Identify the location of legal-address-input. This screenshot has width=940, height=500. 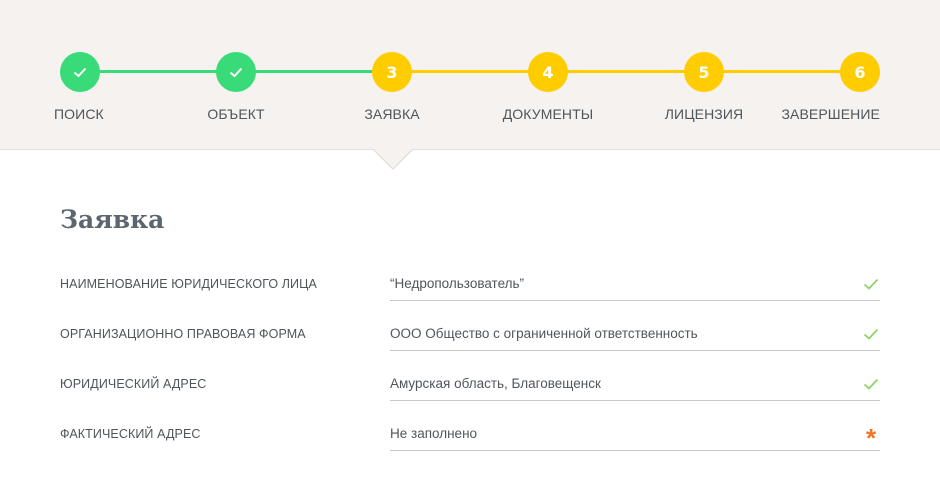
(615, 383).